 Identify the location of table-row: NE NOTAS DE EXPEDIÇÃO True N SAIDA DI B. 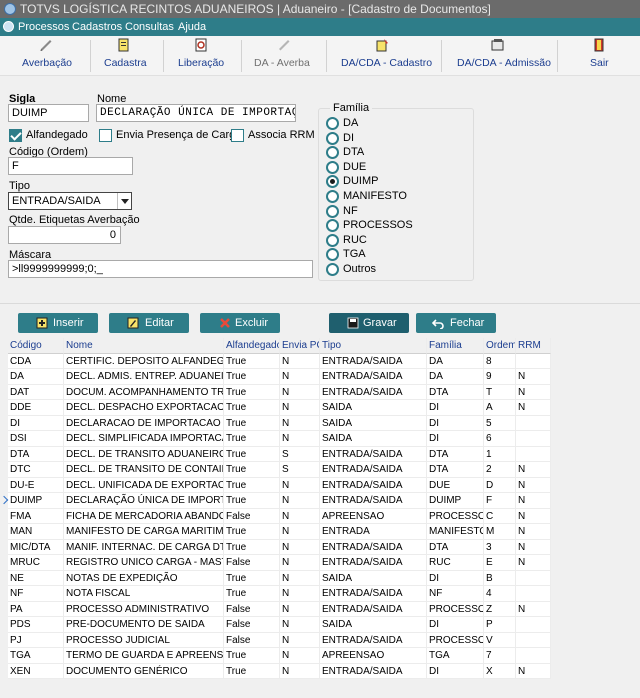
(324, 578).